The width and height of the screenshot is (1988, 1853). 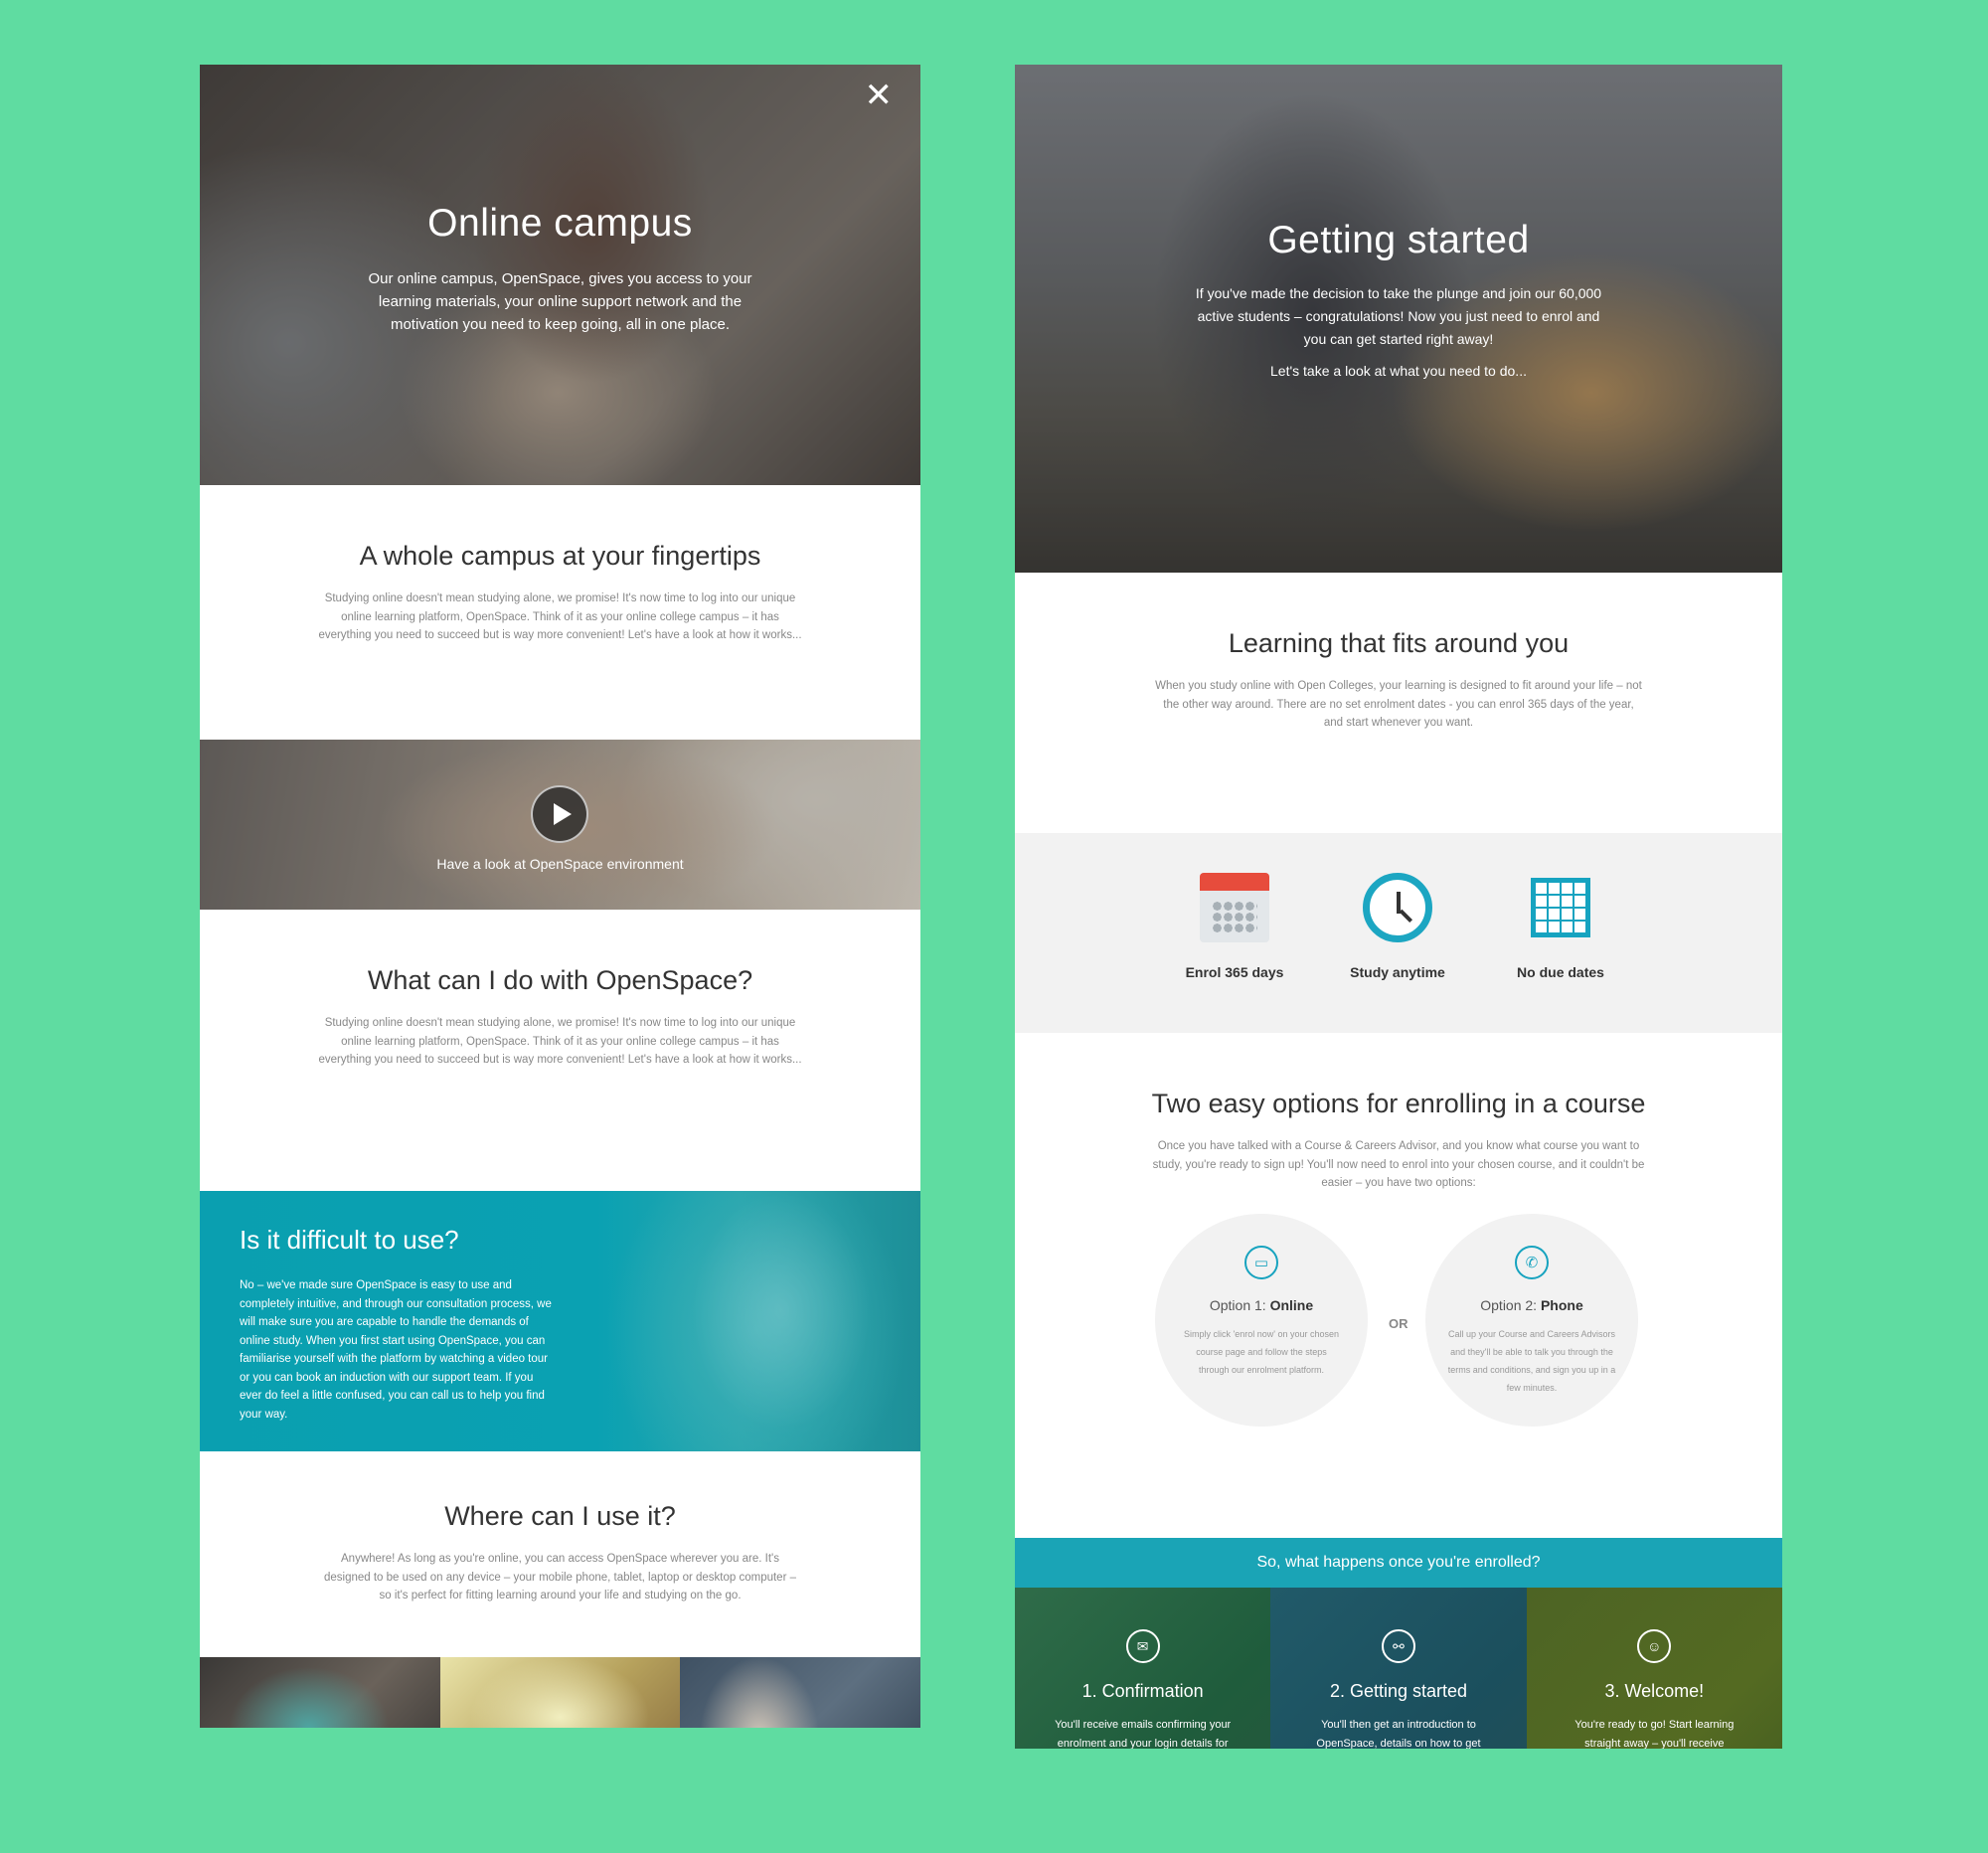 What do you see at coordinates (1398, 1324) in the screenshot?
I see `or-separator: OR` at bounding box center [1398, 1324].